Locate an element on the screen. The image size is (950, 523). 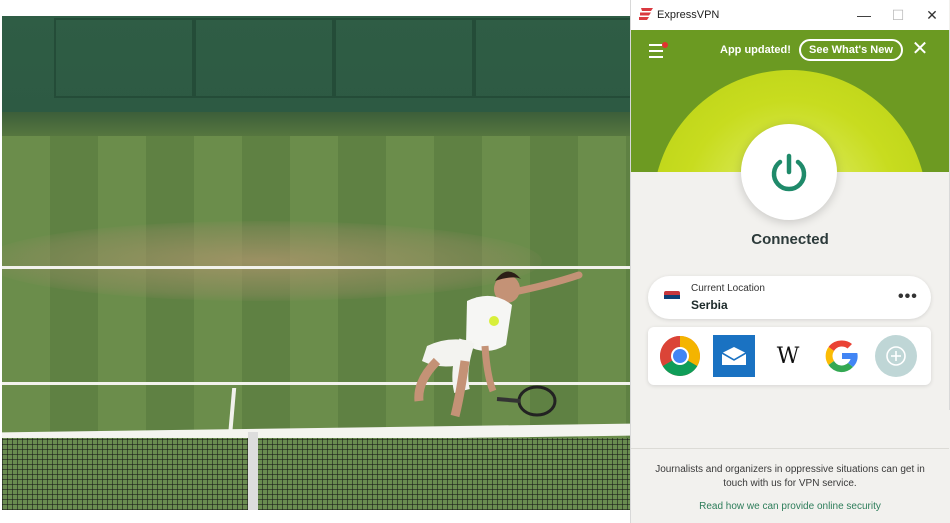
google-shortcut is located at coordinates (842, 356).